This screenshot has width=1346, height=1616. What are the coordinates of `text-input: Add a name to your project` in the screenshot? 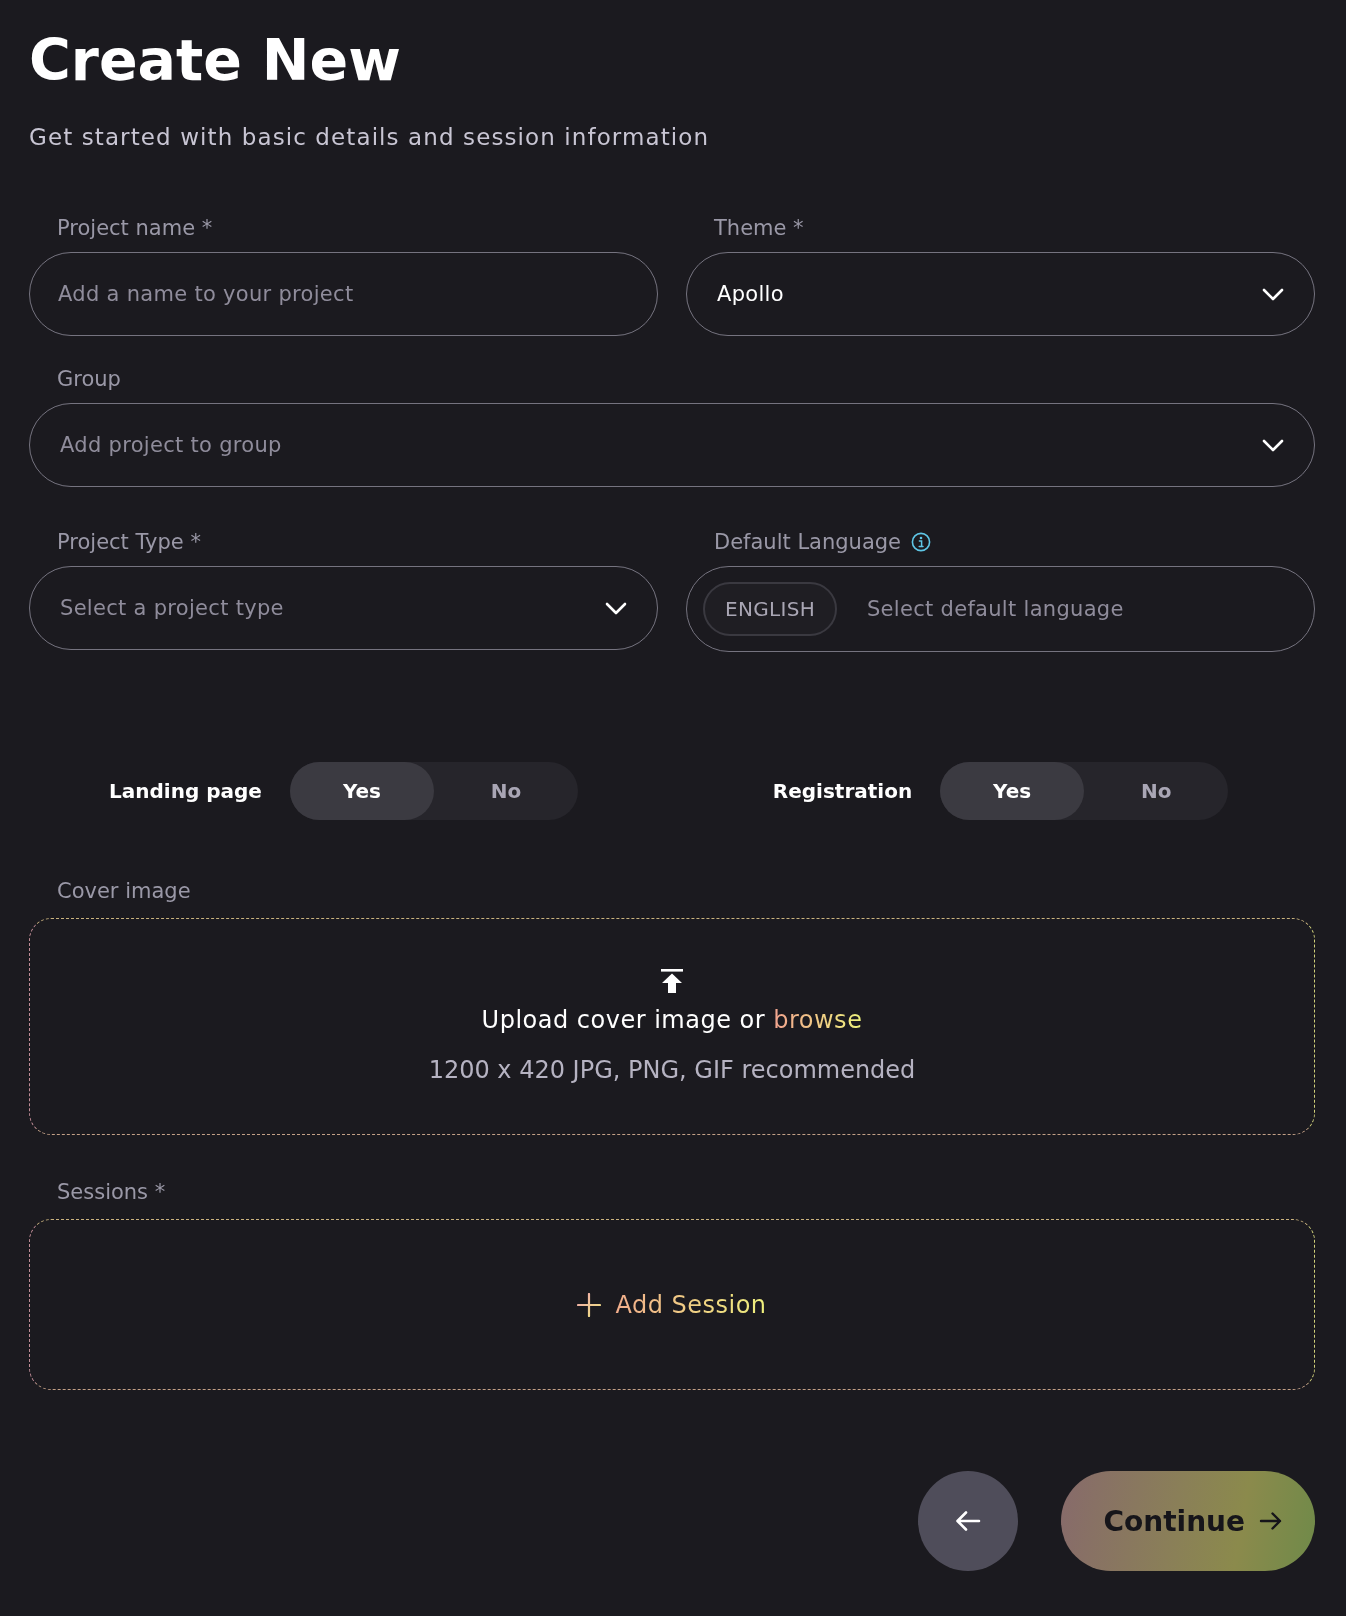 It's located at (343, 294).